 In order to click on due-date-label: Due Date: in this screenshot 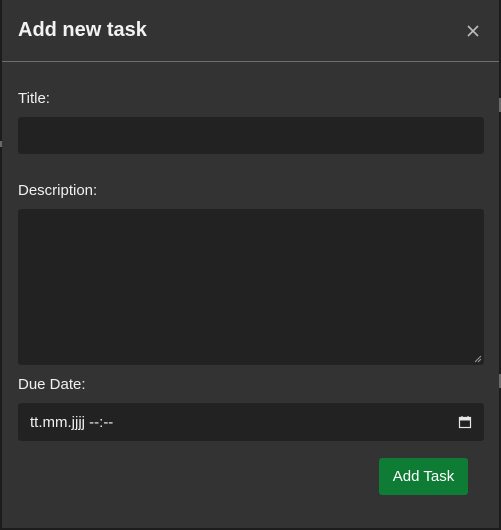, I will do `click(52, 384)`.